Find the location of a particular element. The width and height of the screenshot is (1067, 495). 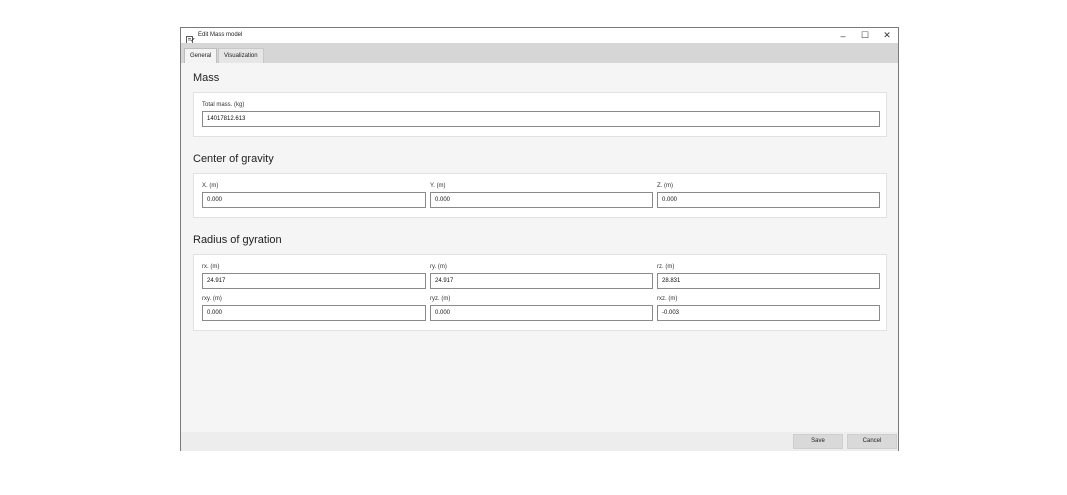

window-title: Edit Mass model is located at coordinates (220, 35).